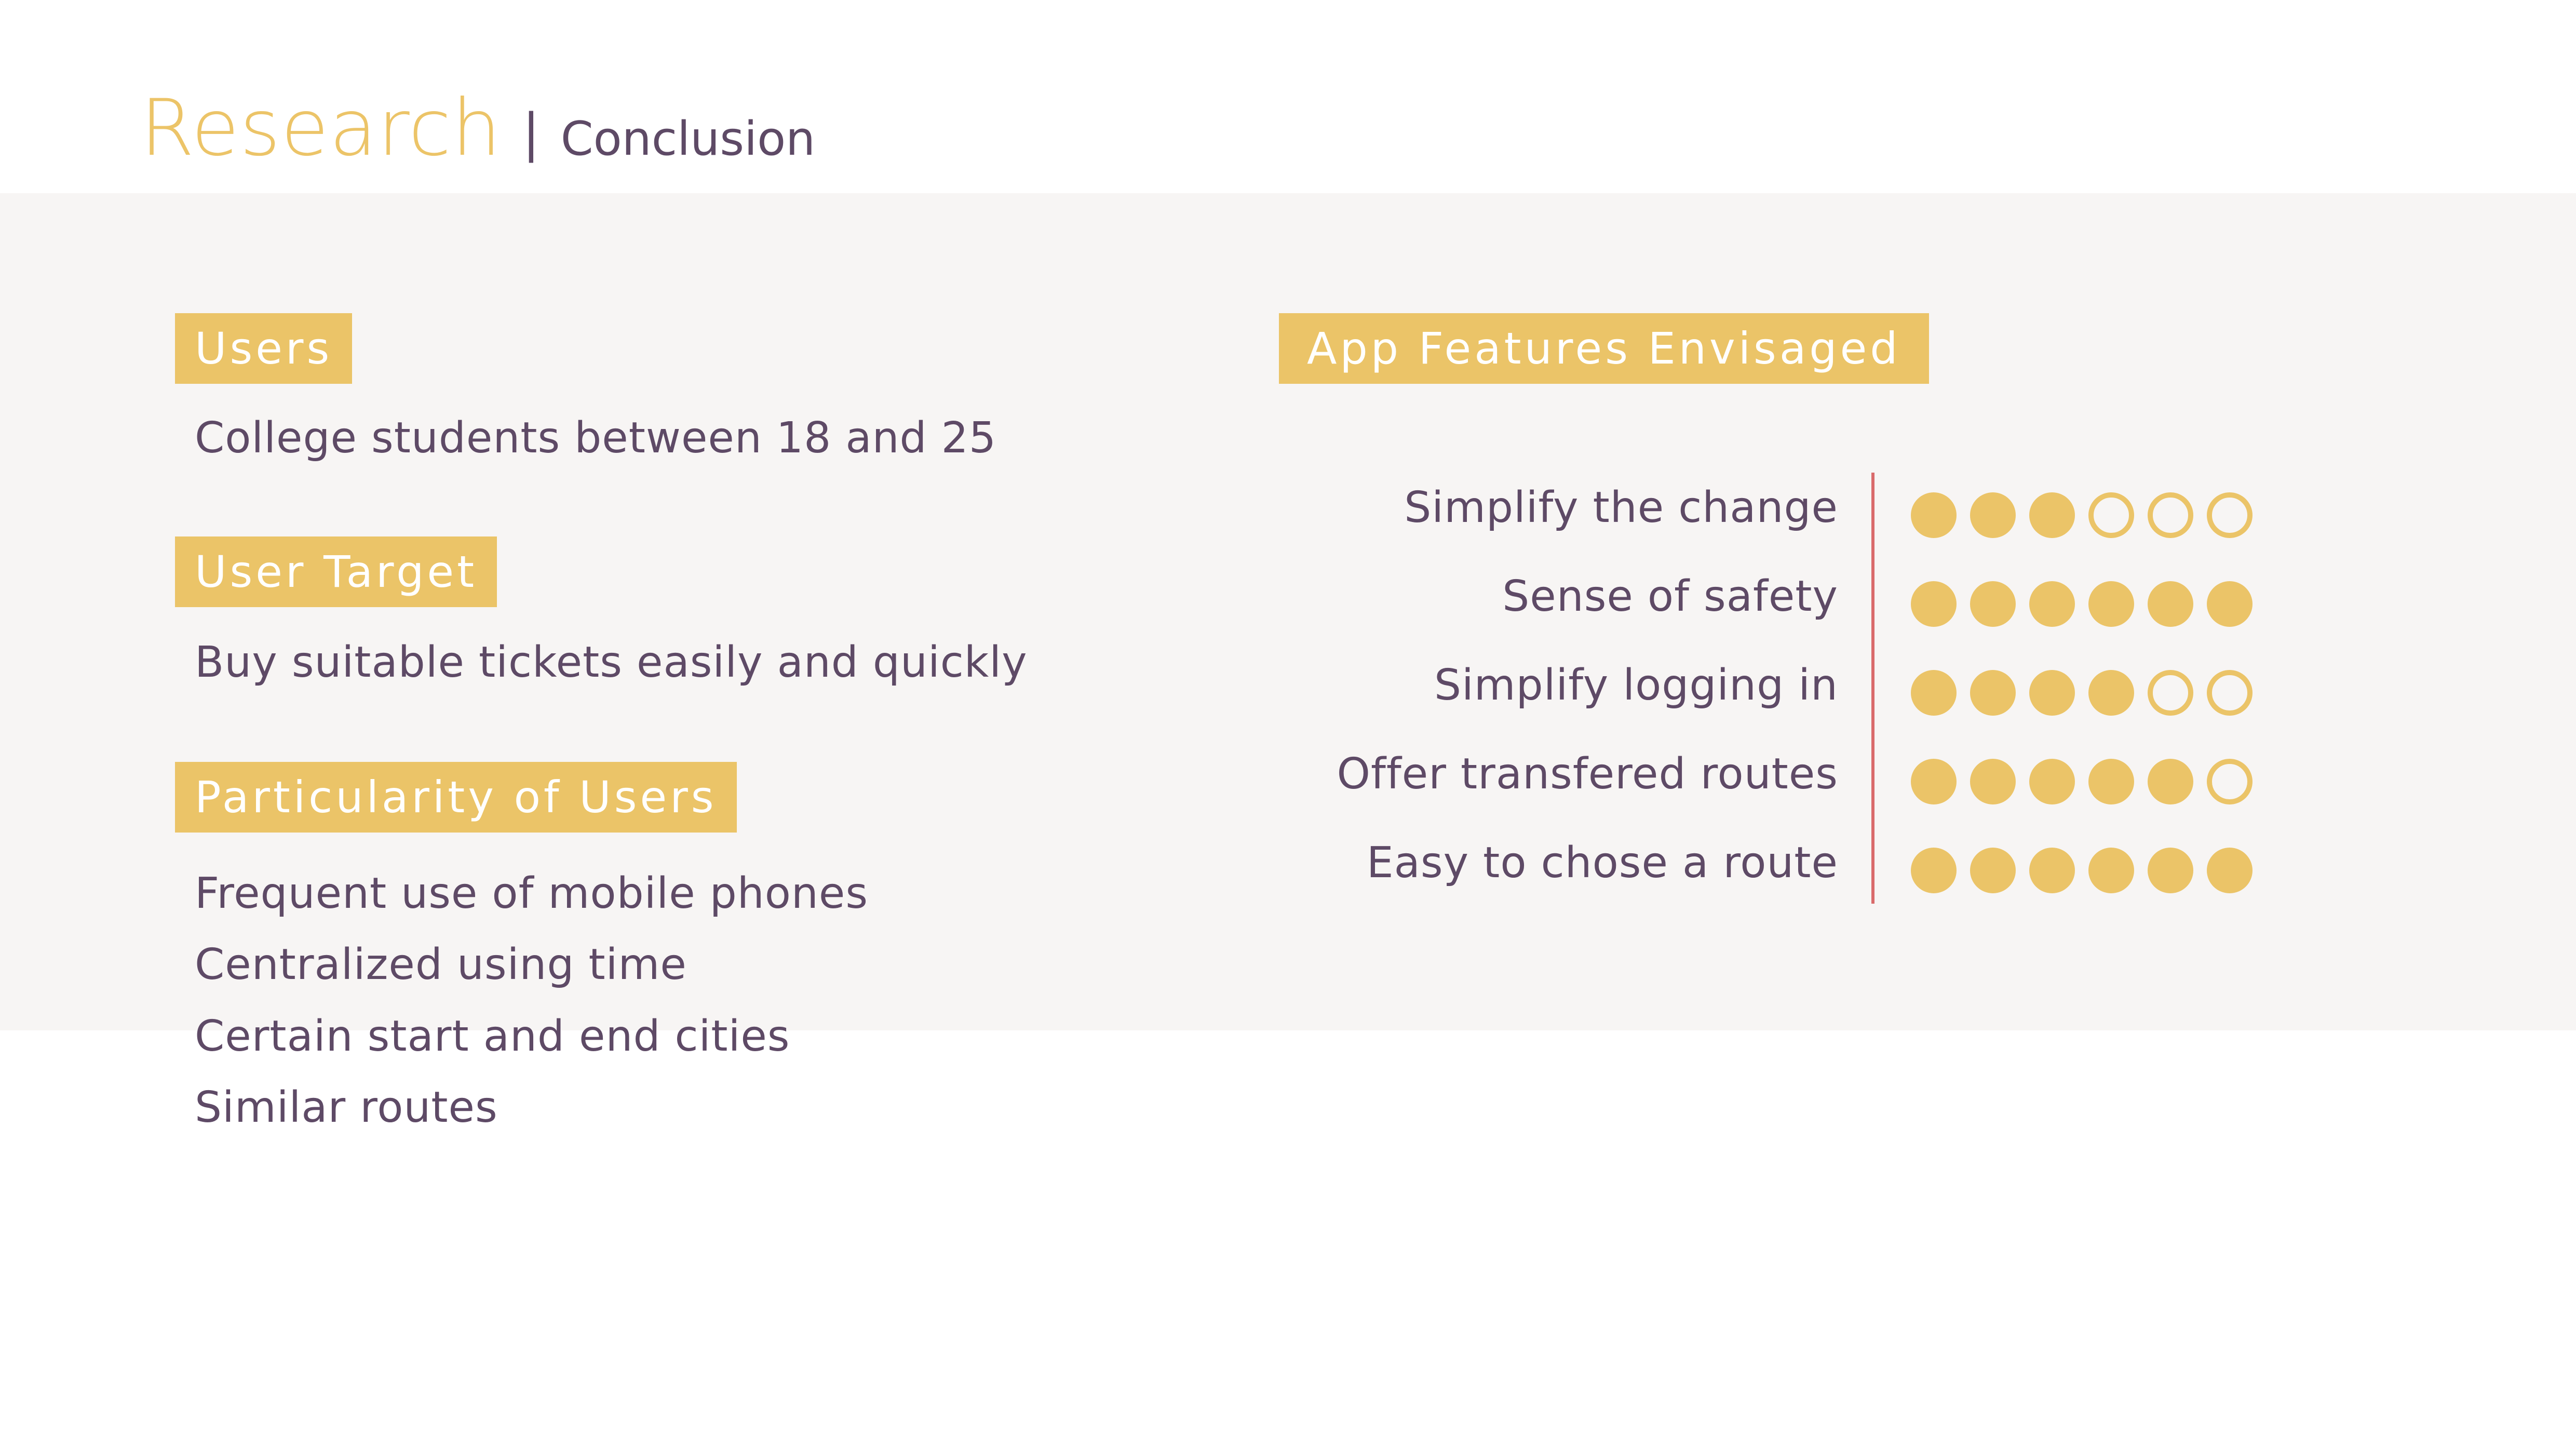 The width and height of the screenshot is (2576, 1449). What do you see at coordinates (1621, 508) in the screenshot?
I see `feature-label: Simplify the change` at bounding box center [1621, 508].